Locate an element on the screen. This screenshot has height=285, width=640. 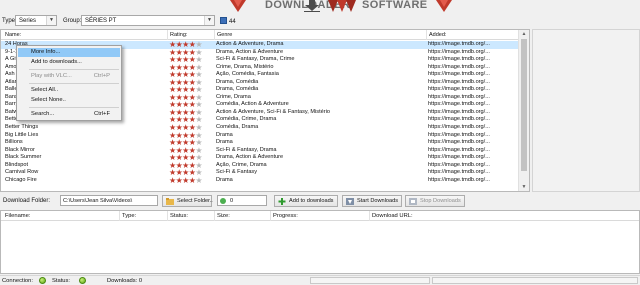
group-select: SÉRIES PT ▼ is located at coordinates (148, 20).